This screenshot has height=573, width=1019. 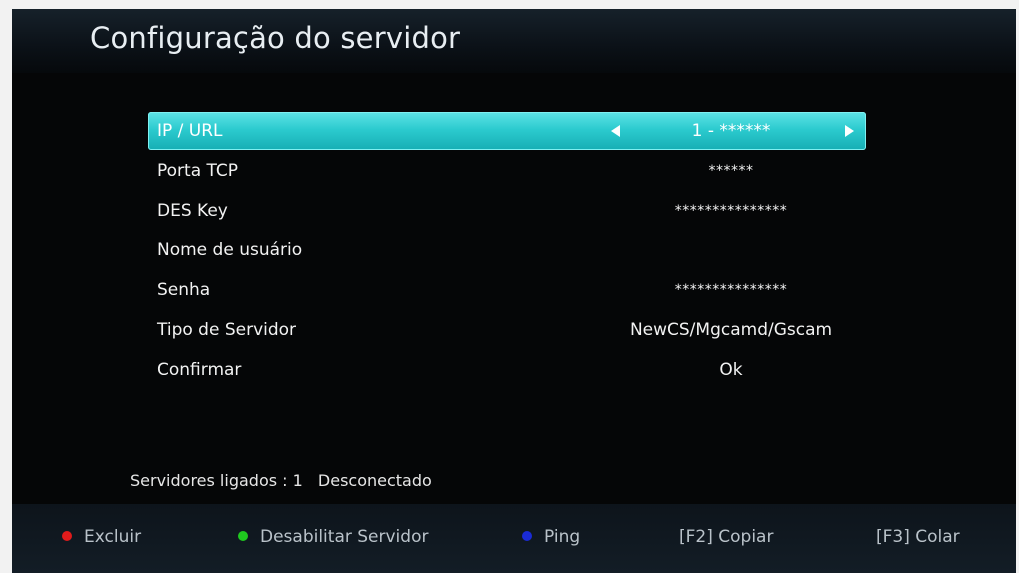 I want to click on desabilitar-servidor-button: Desabilitar Servidor, so click(x=333, y=537).